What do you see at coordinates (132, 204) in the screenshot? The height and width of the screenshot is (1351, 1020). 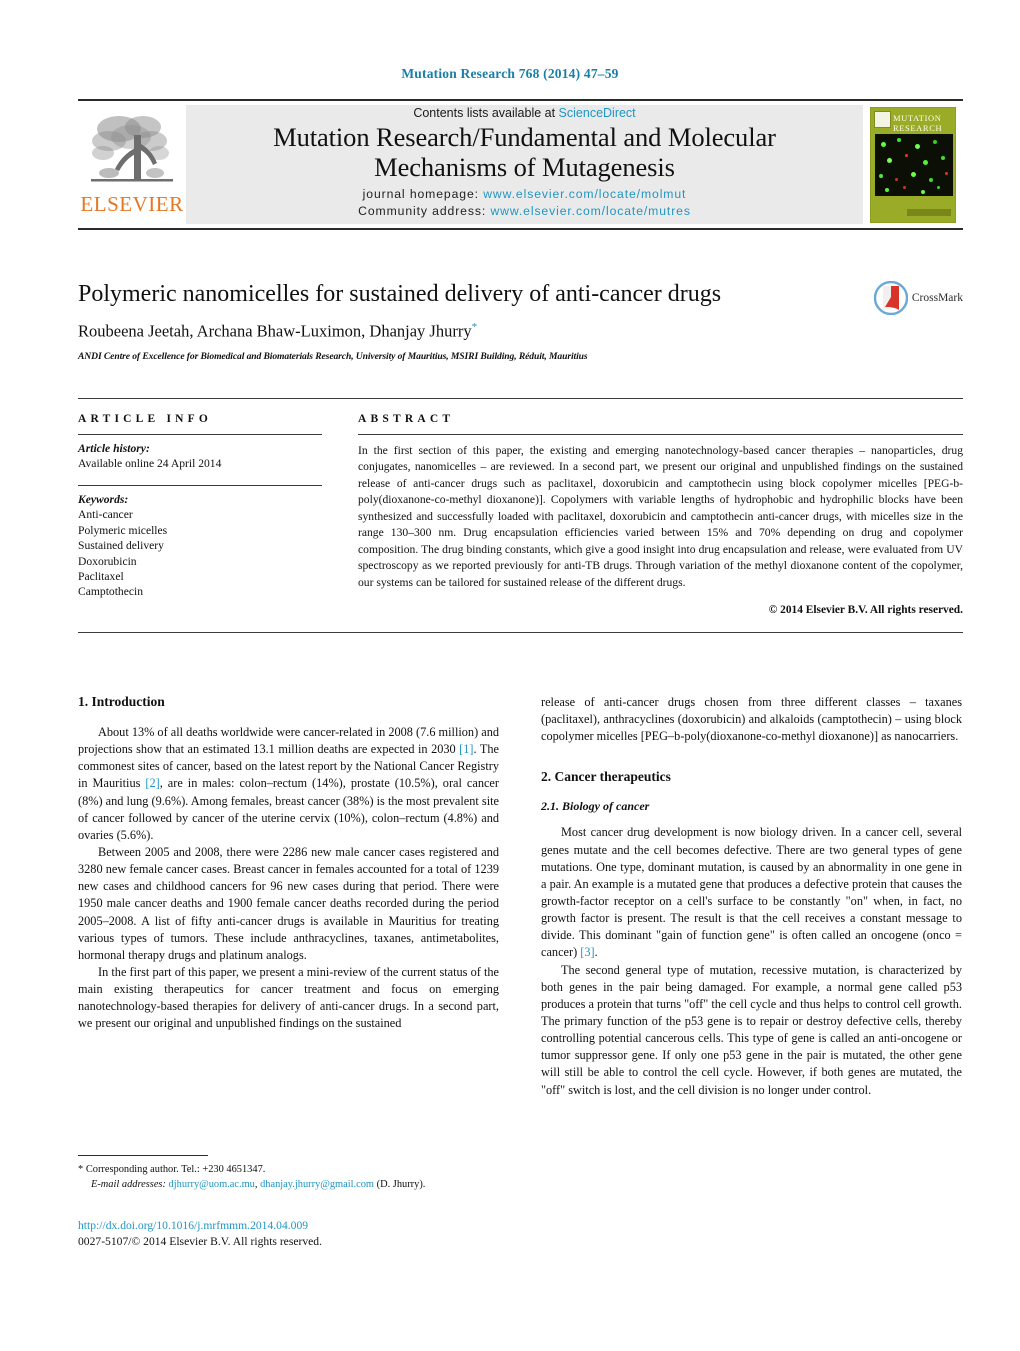 I see `elsevier-wordmark: ELSEVIER` at bounding box center [132, 204].